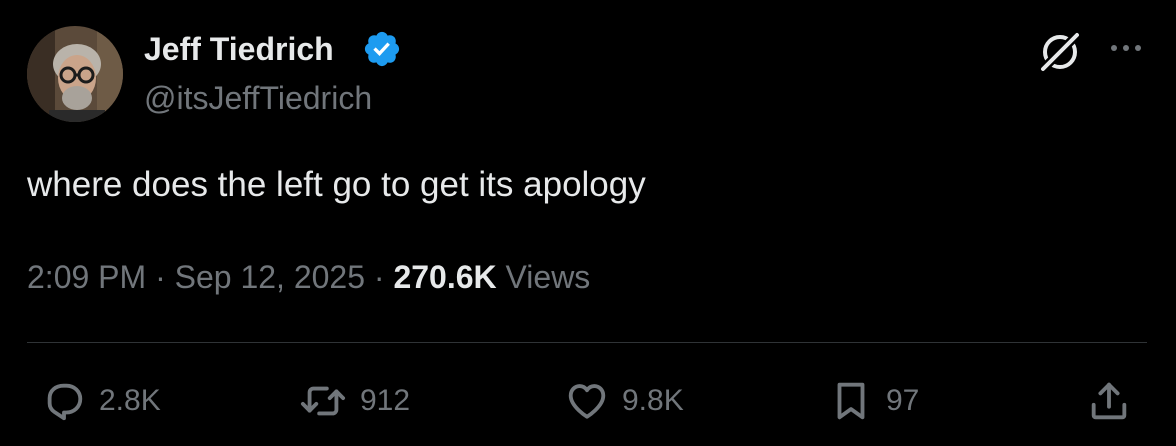 The image size is (1176, 446). Describe the element at coordinates (323, 401) in the screenshot. I see `repost-icon` at that location.